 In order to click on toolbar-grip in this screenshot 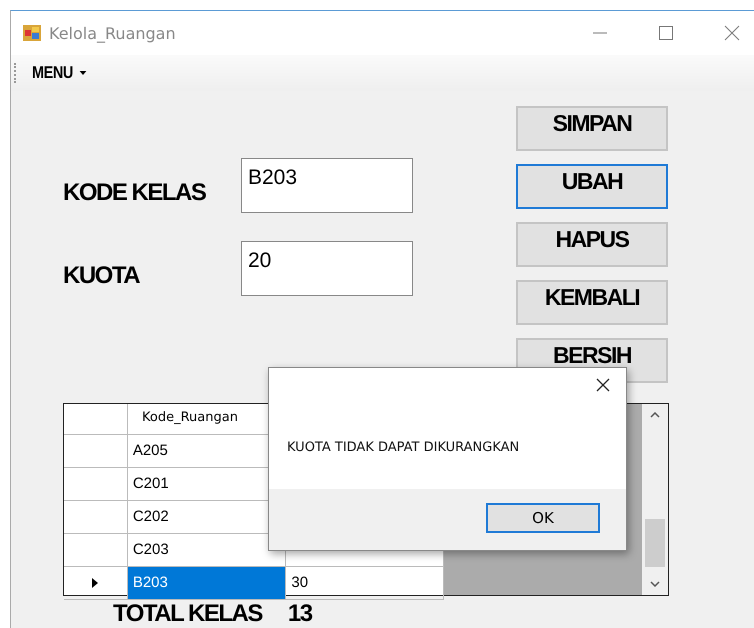, I will do `click(16, 73)`.